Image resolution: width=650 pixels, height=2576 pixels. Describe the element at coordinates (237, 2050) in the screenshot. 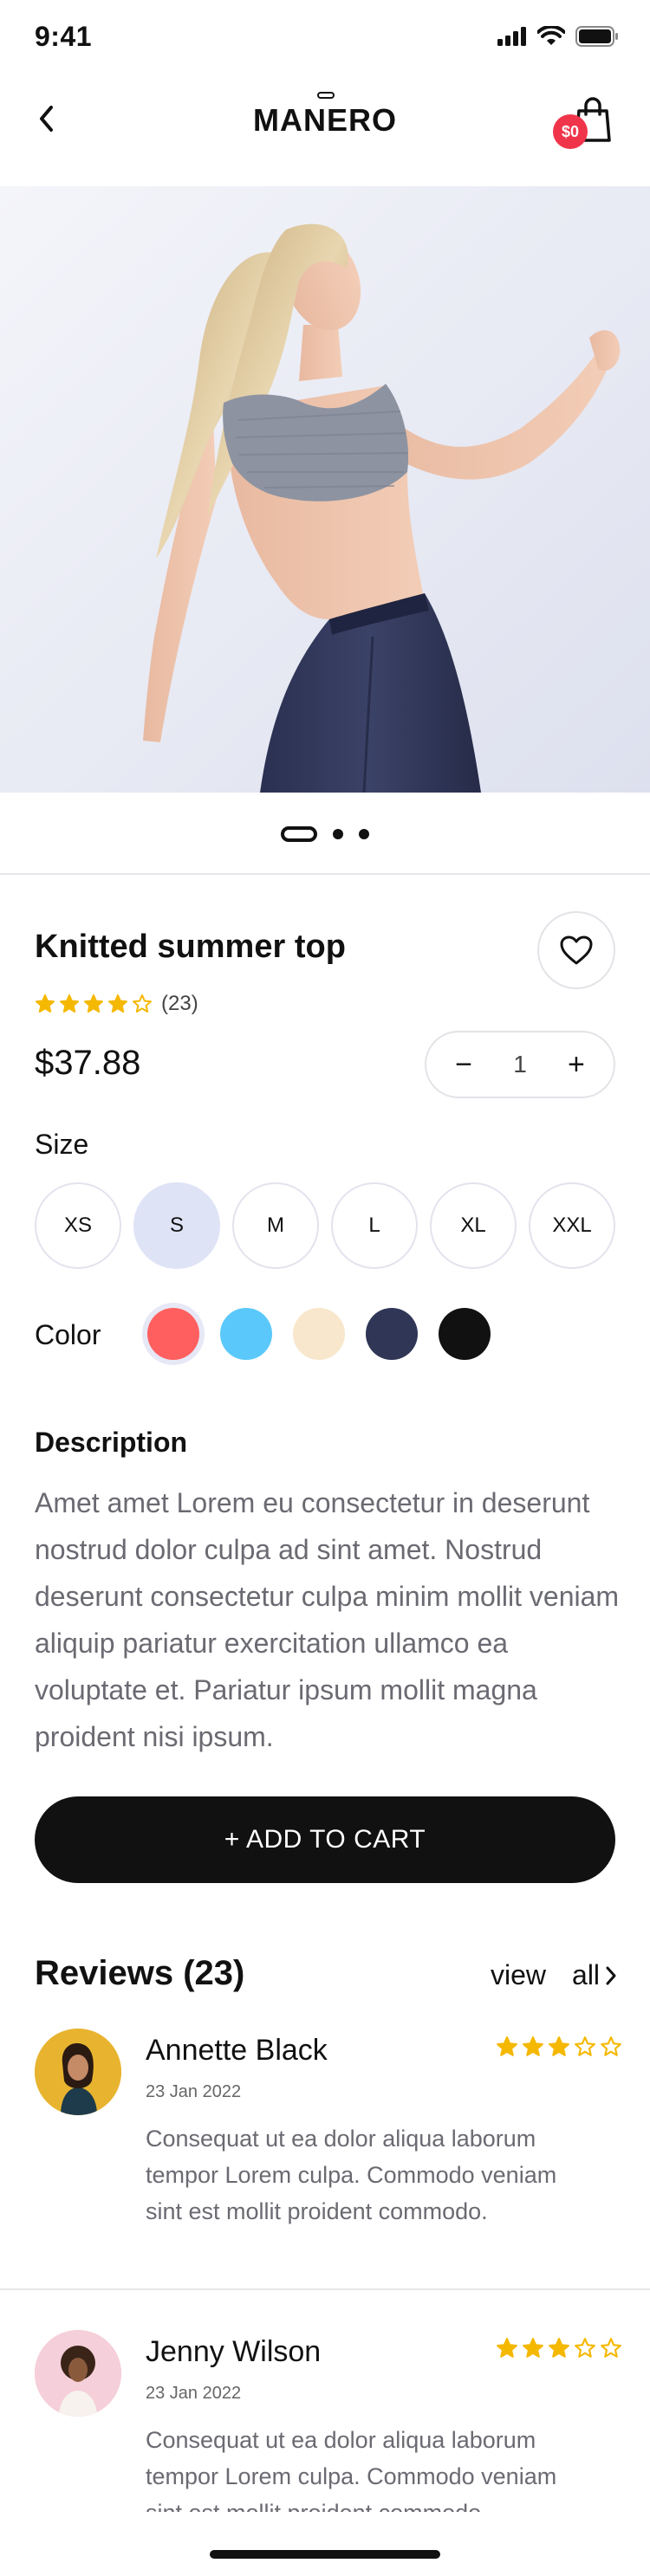

I see `reviewer-name: Annette Black` at that location.